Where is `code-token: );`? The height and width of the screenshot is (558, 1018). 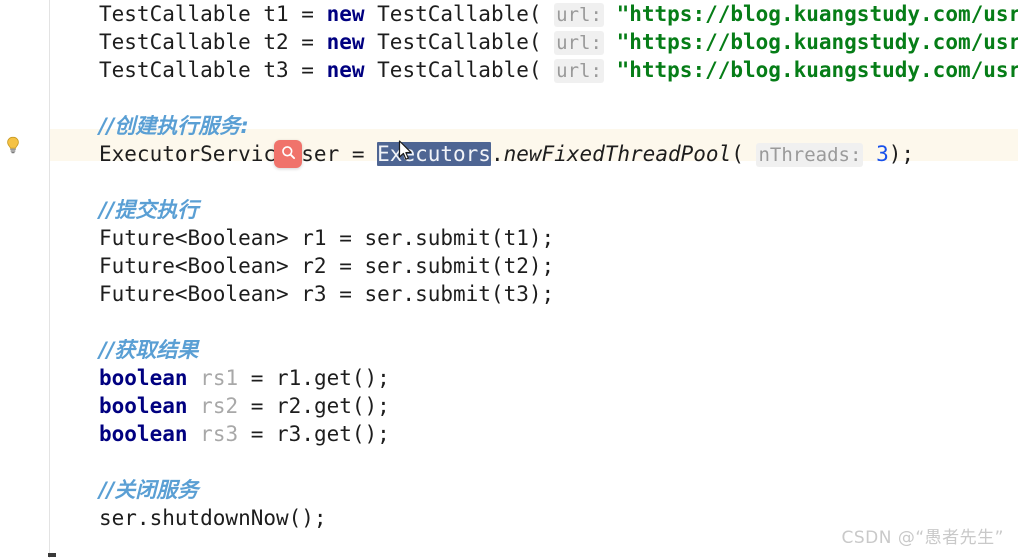 code-token: ); is located at coordinates (901, 154).